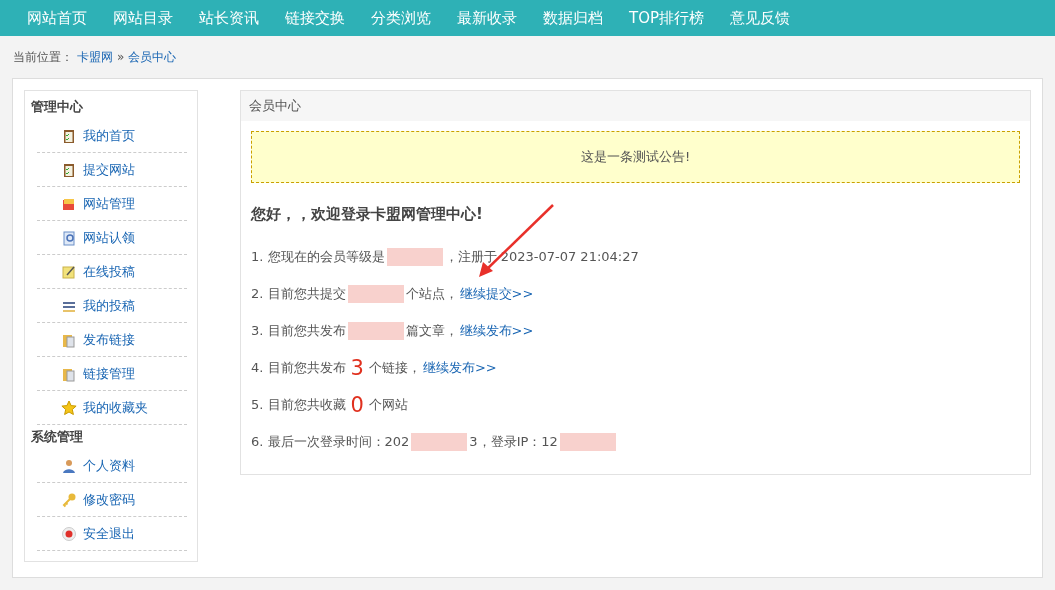 The width and height of the screenshot is (1055, 590). What do you see at coordinates (298, 367) in the screenshot?
I see `info-text: 4. 目前您共发布` at bounding box center [298, 367].